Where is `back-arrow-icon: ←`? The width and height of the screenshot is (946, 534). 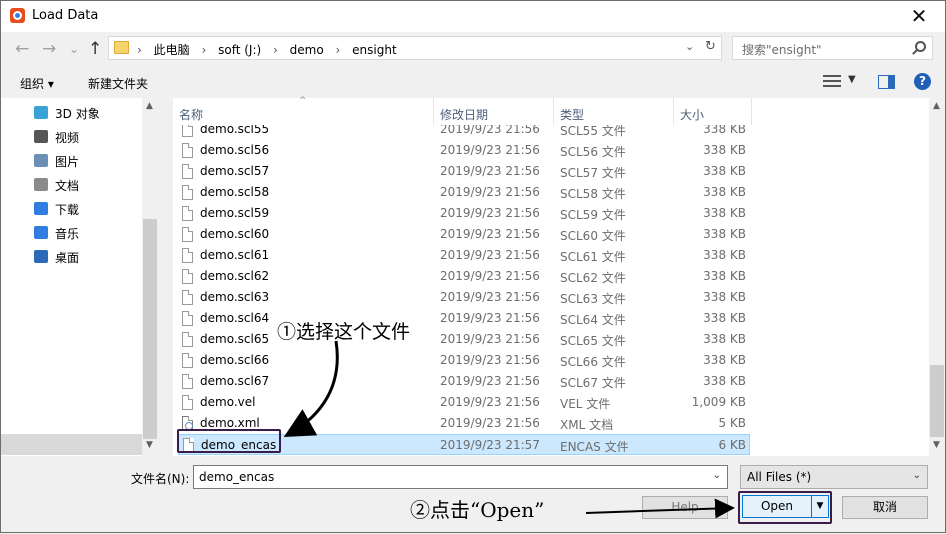
back-arrow-icon: ← is located at coordinates (22, 49).